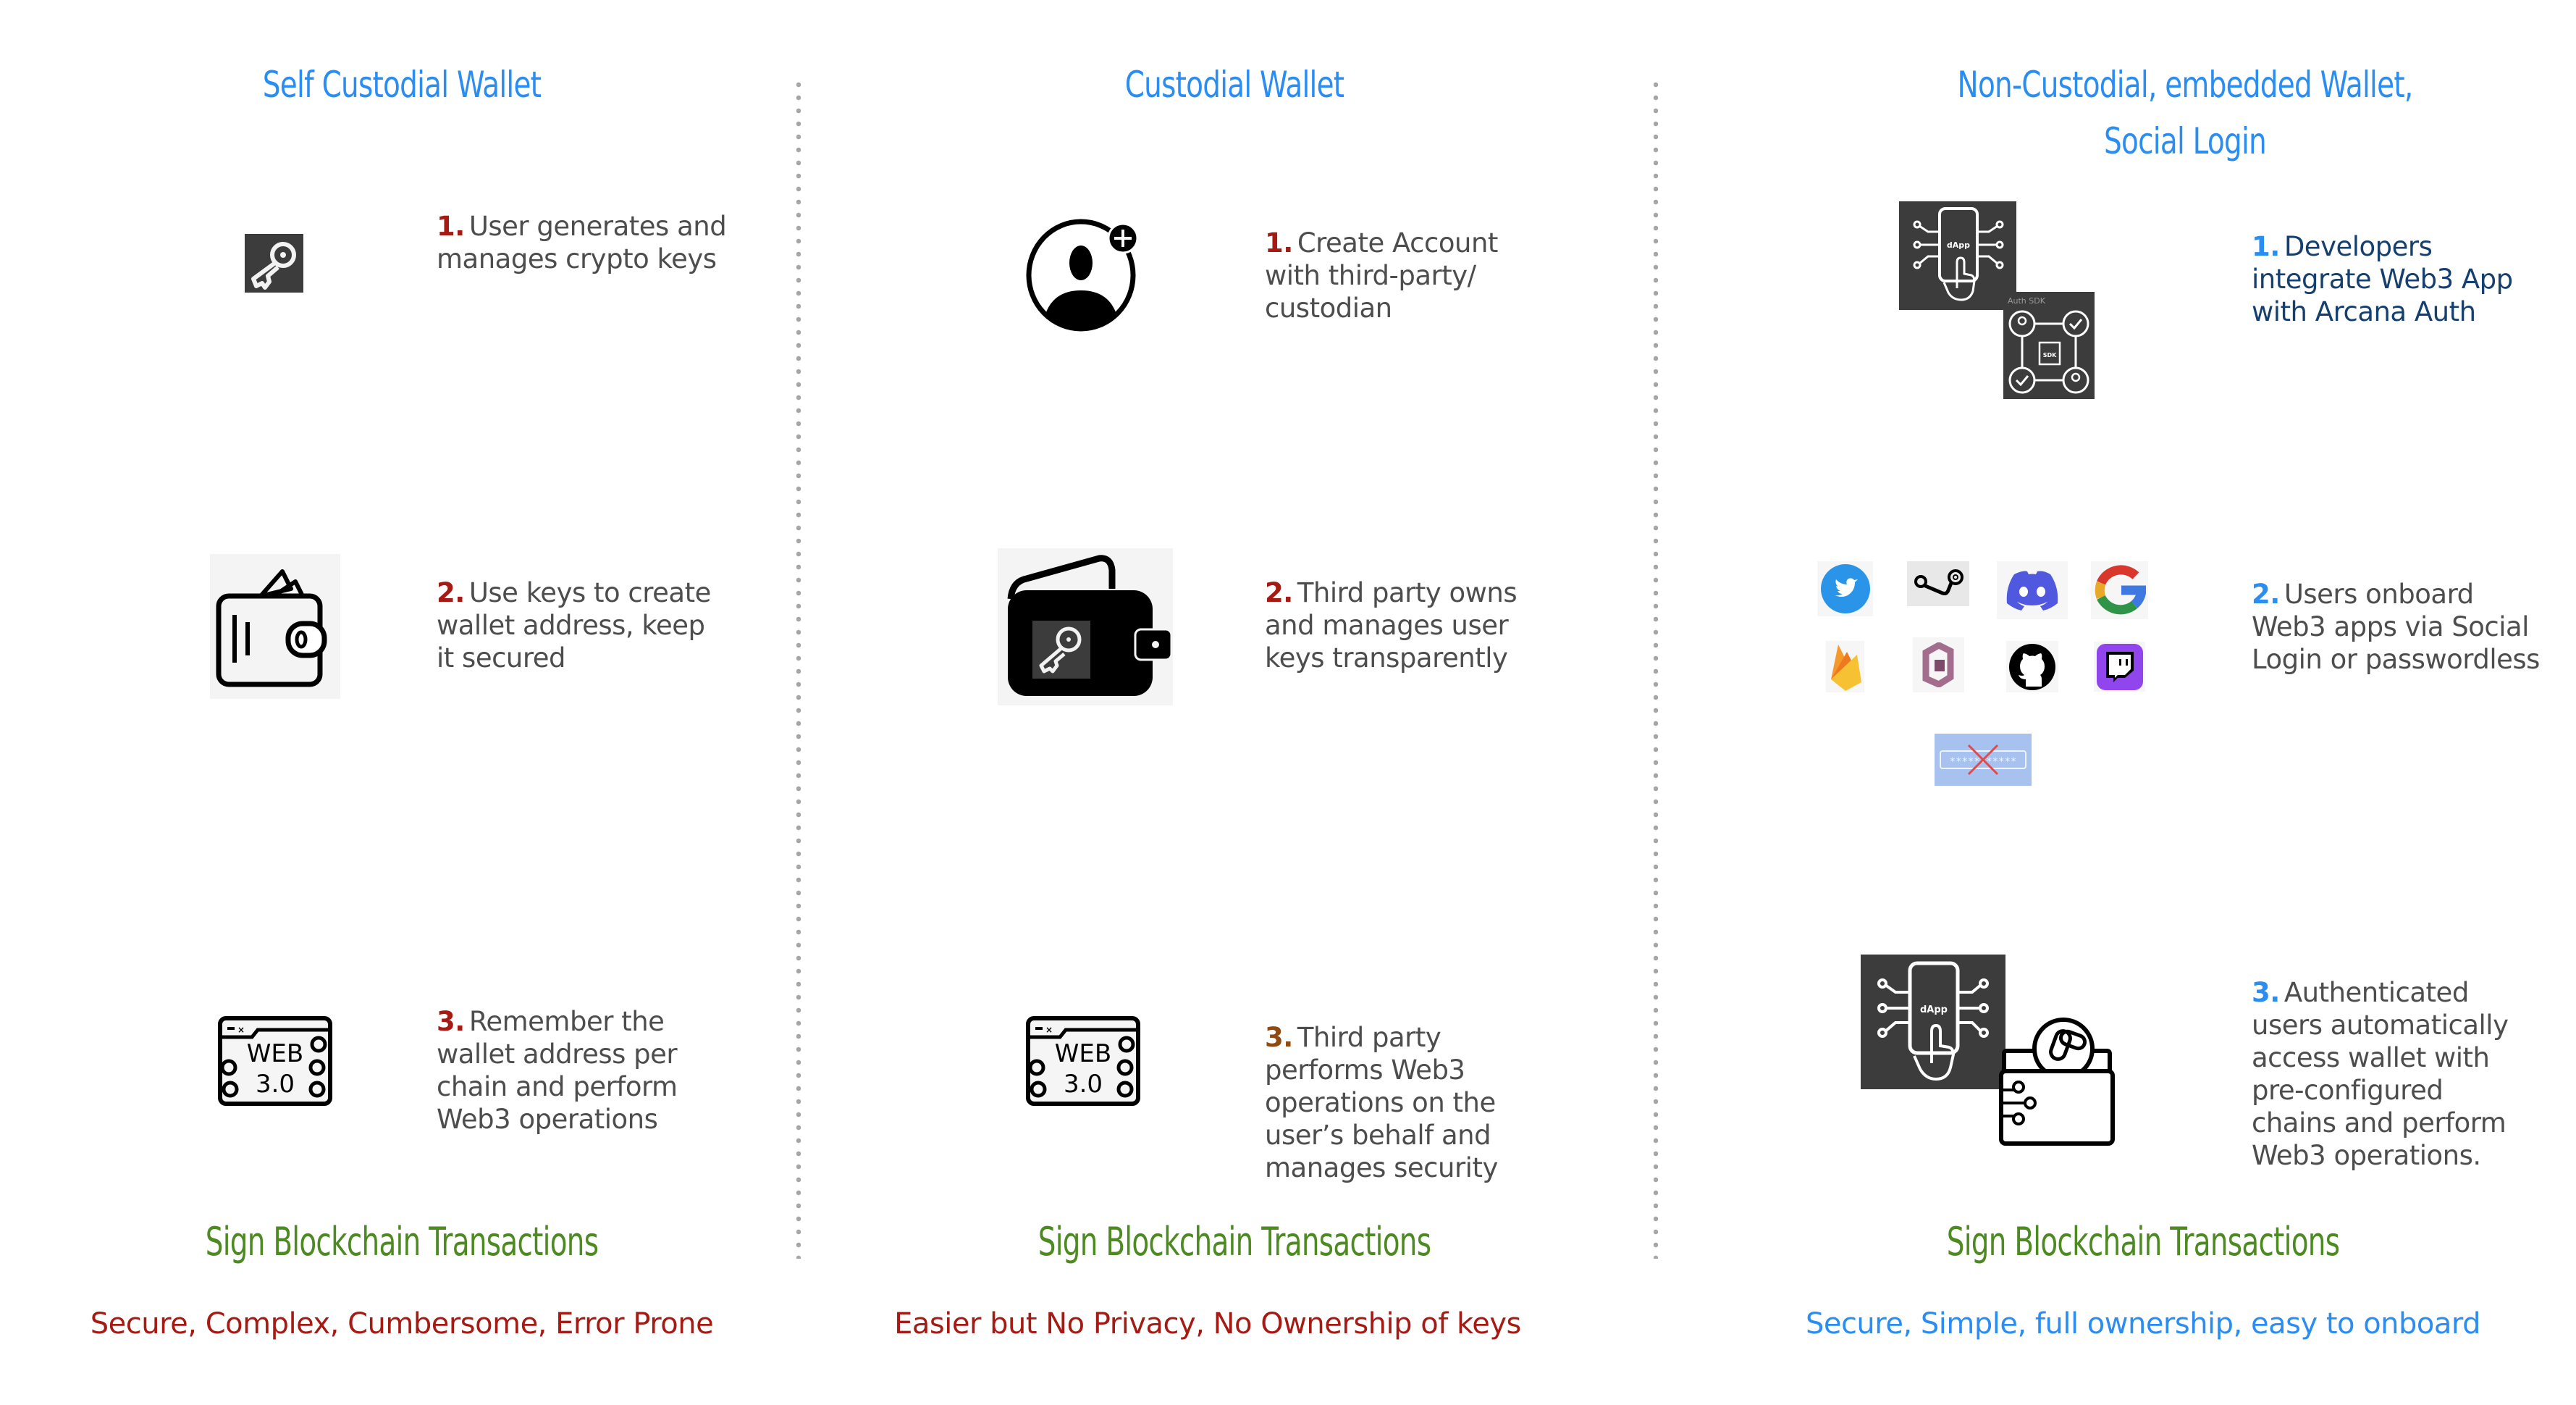 The height and width of the screenshot is (1405, 2576). Describe the element at coordinates (2143, 1241) in the screenshot. I see `sign-transactions-label-non-custodial: Sign Blockchain Transactions` at that location.